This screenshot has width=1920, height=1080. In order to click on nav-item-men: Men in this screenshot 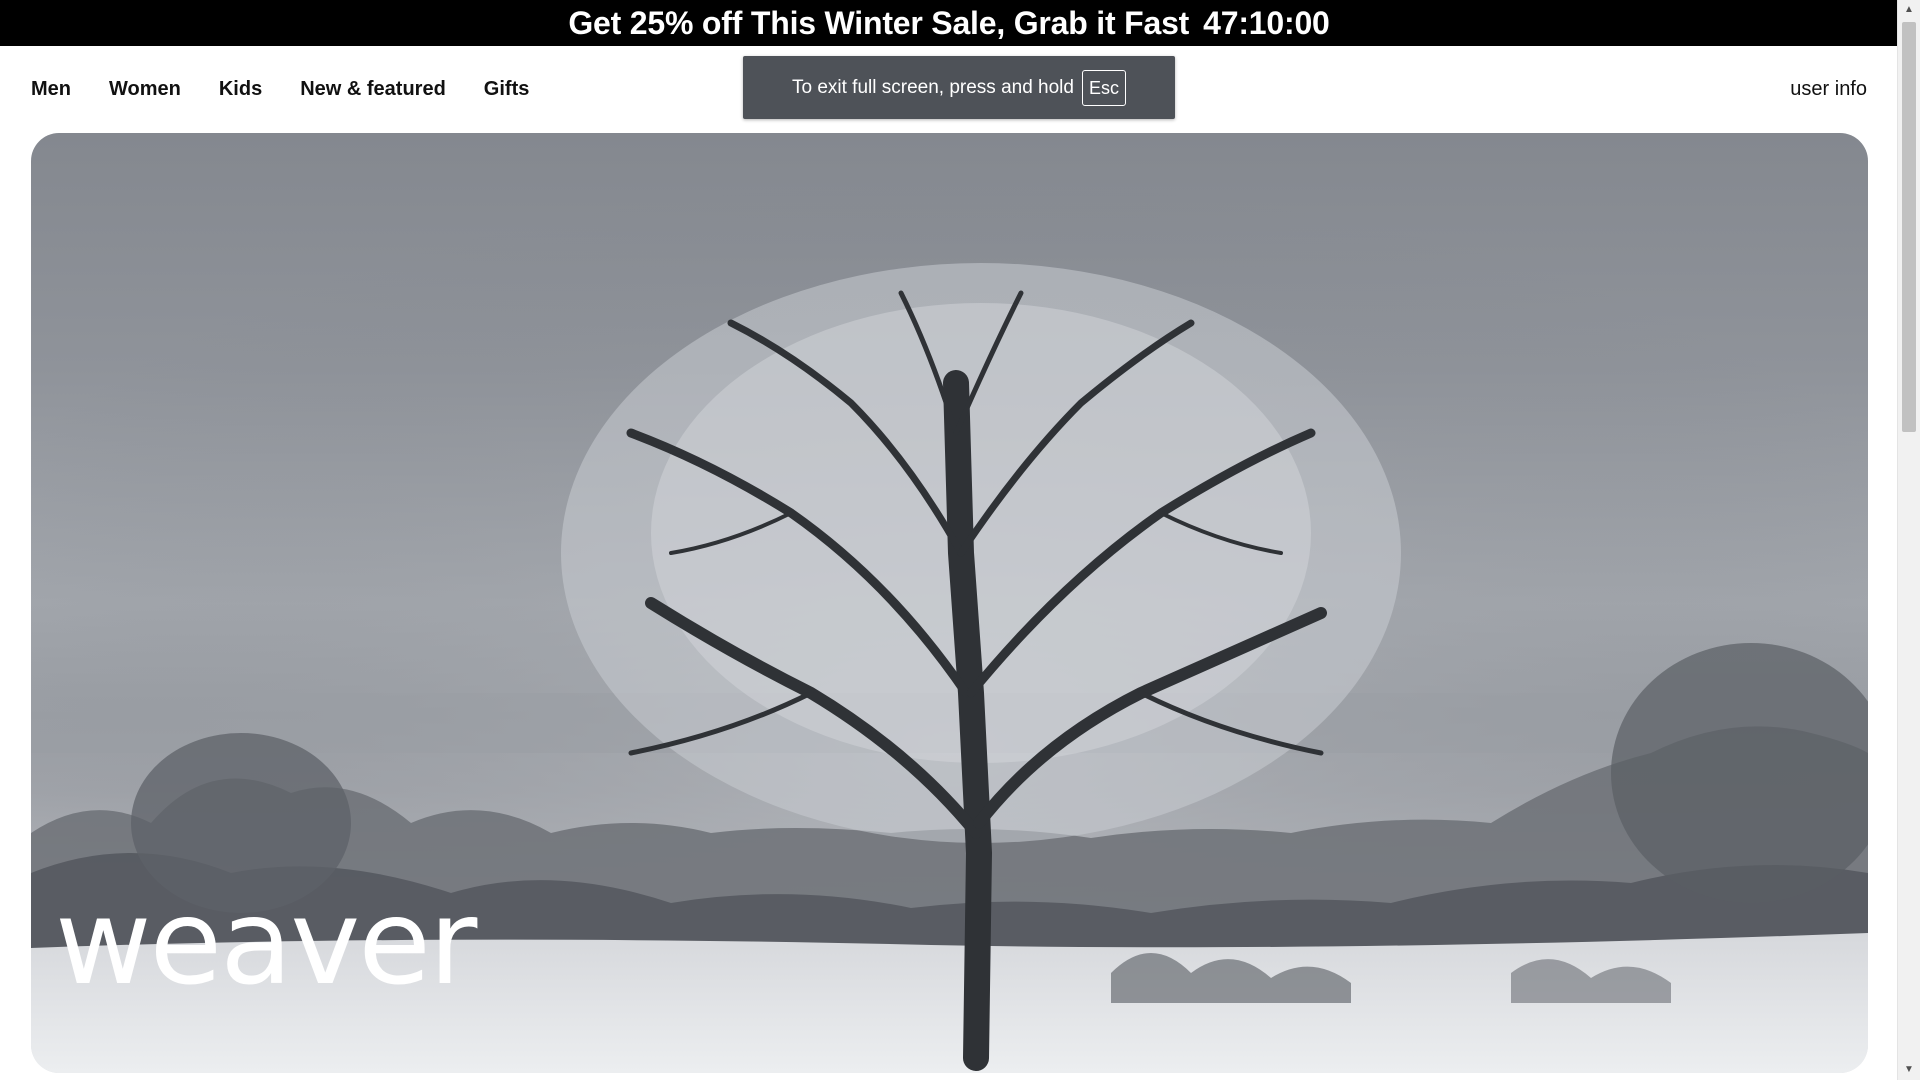, I will do `click(51, 89)`.